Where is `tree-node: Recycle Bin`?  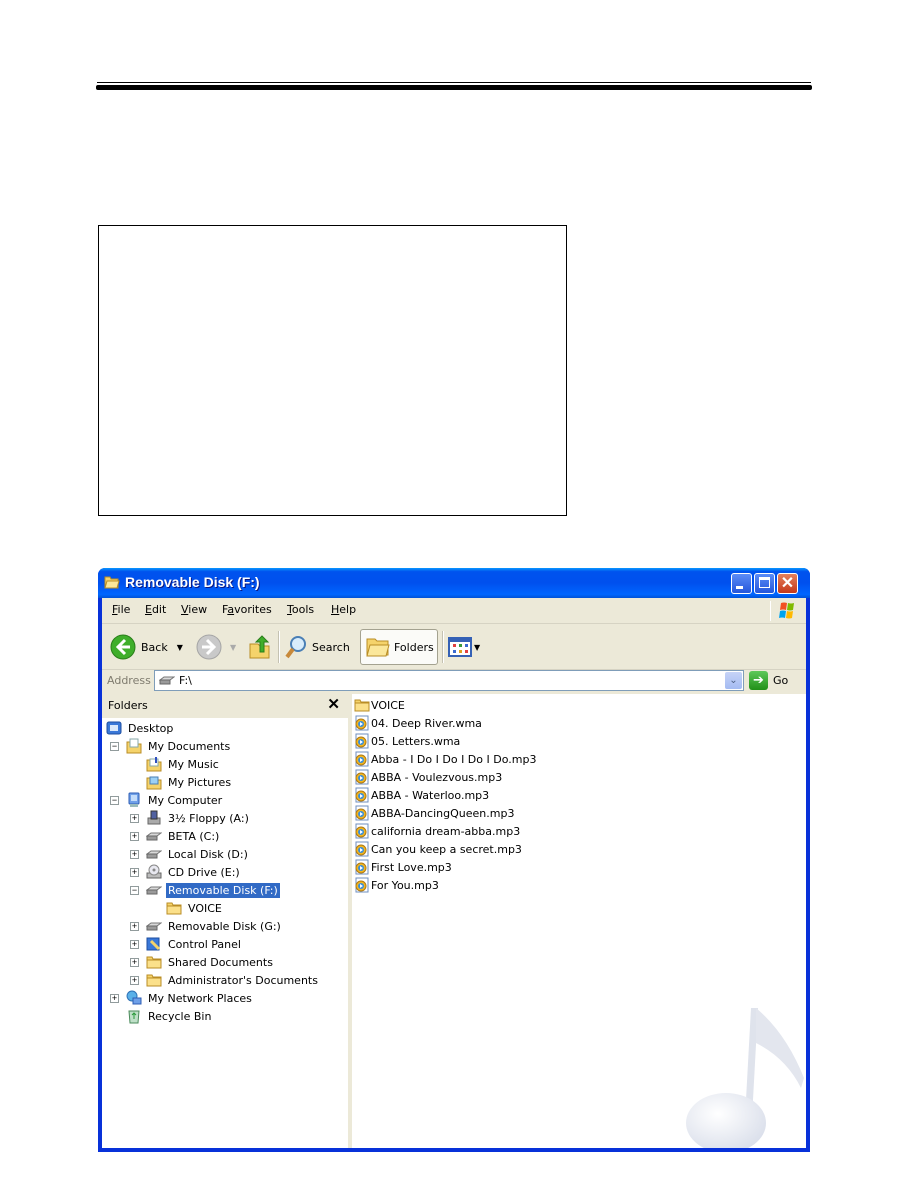 tree-node: Recycle Bin is located at coordinates (169, 1016).